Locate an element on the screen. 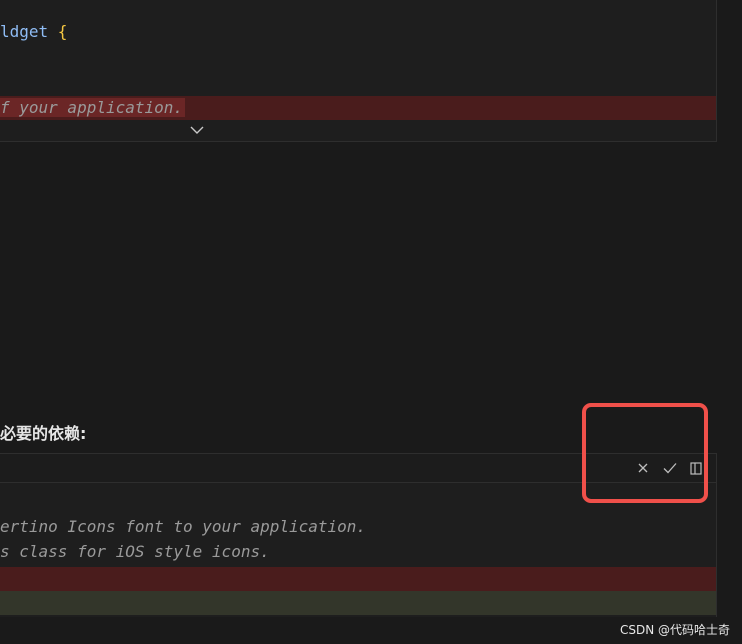 The height and width of the screenshot is (644, 742). accept-change-button is located at coordinates (670, 468).